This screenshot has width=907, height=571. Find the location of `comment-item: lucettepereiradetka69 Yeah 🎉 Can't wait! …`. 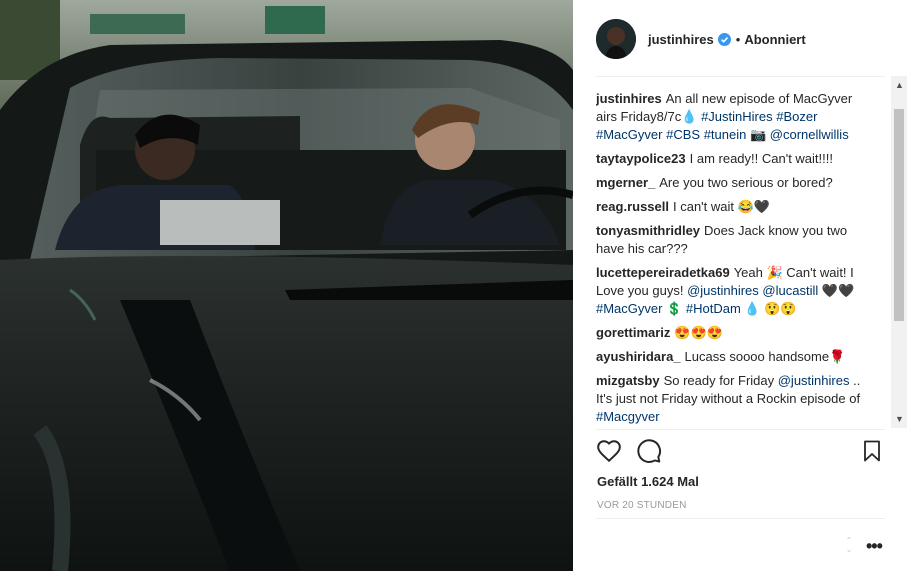

comment-item: lucettepereiradetka69 Yeah 🎉 Can't wait! … is located at coordinates (734, 291).